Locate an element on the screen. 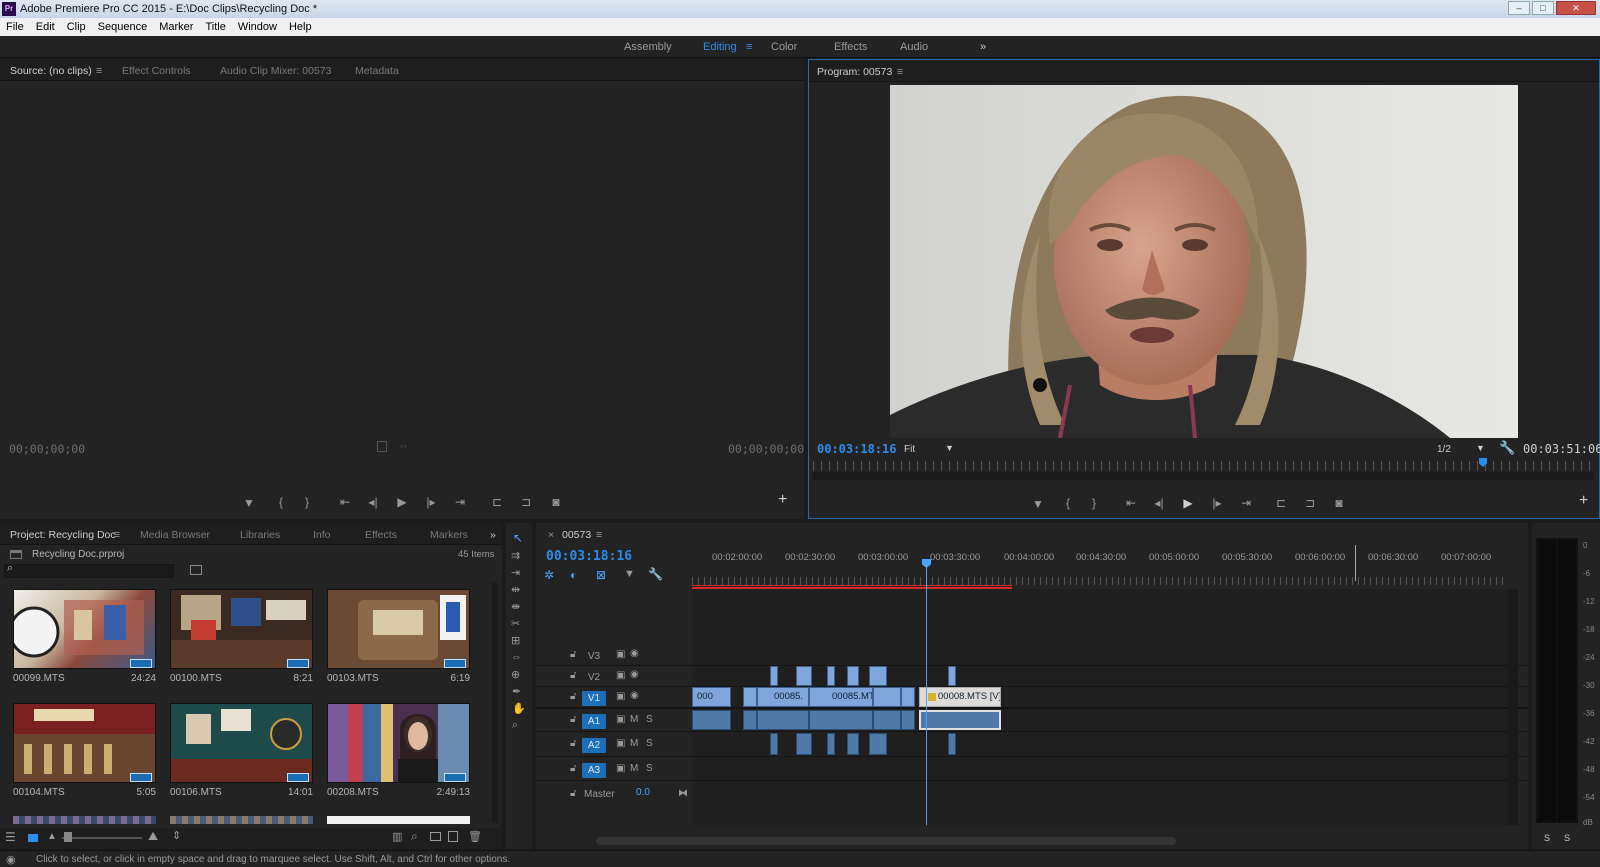  source-insert-icon: ⊏ is located at coordinates (497, 502).